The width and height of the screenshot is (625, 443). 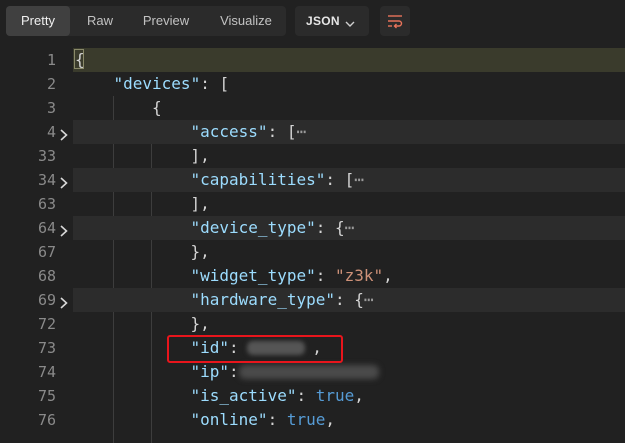 What do you see at coordinates (166, 21) in the screenshot?
I see `tab-preview: Preview` at bounding box center [166, 21].